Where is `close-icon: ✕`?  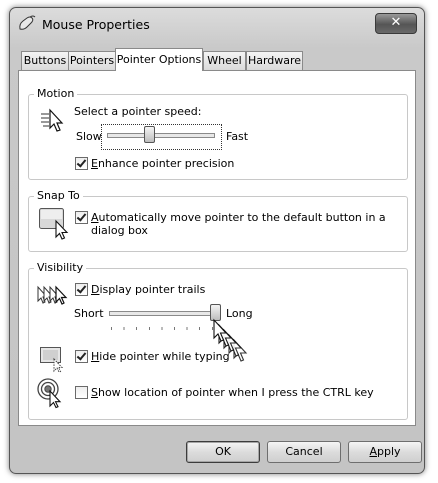 close-icon: ✕ is located at coordinates (396, 22).